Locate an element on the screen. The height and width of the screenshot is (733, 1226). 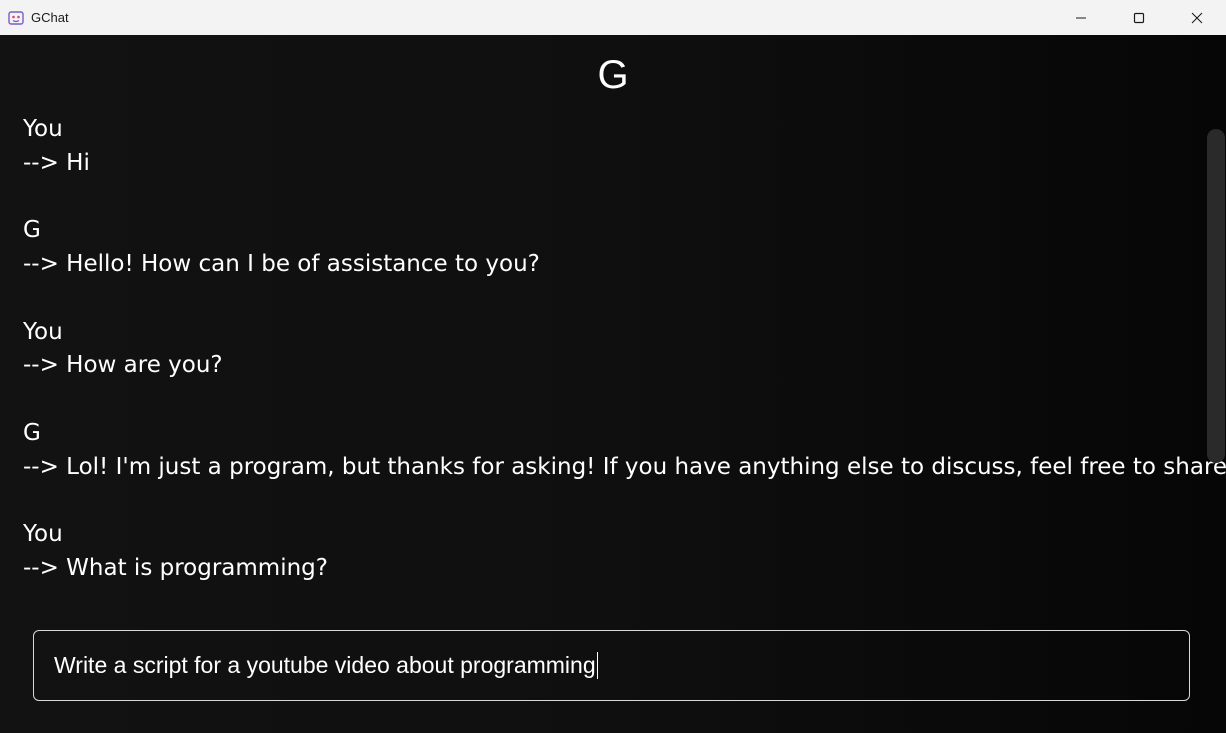
text-caret is located at coordinates (597, 665).